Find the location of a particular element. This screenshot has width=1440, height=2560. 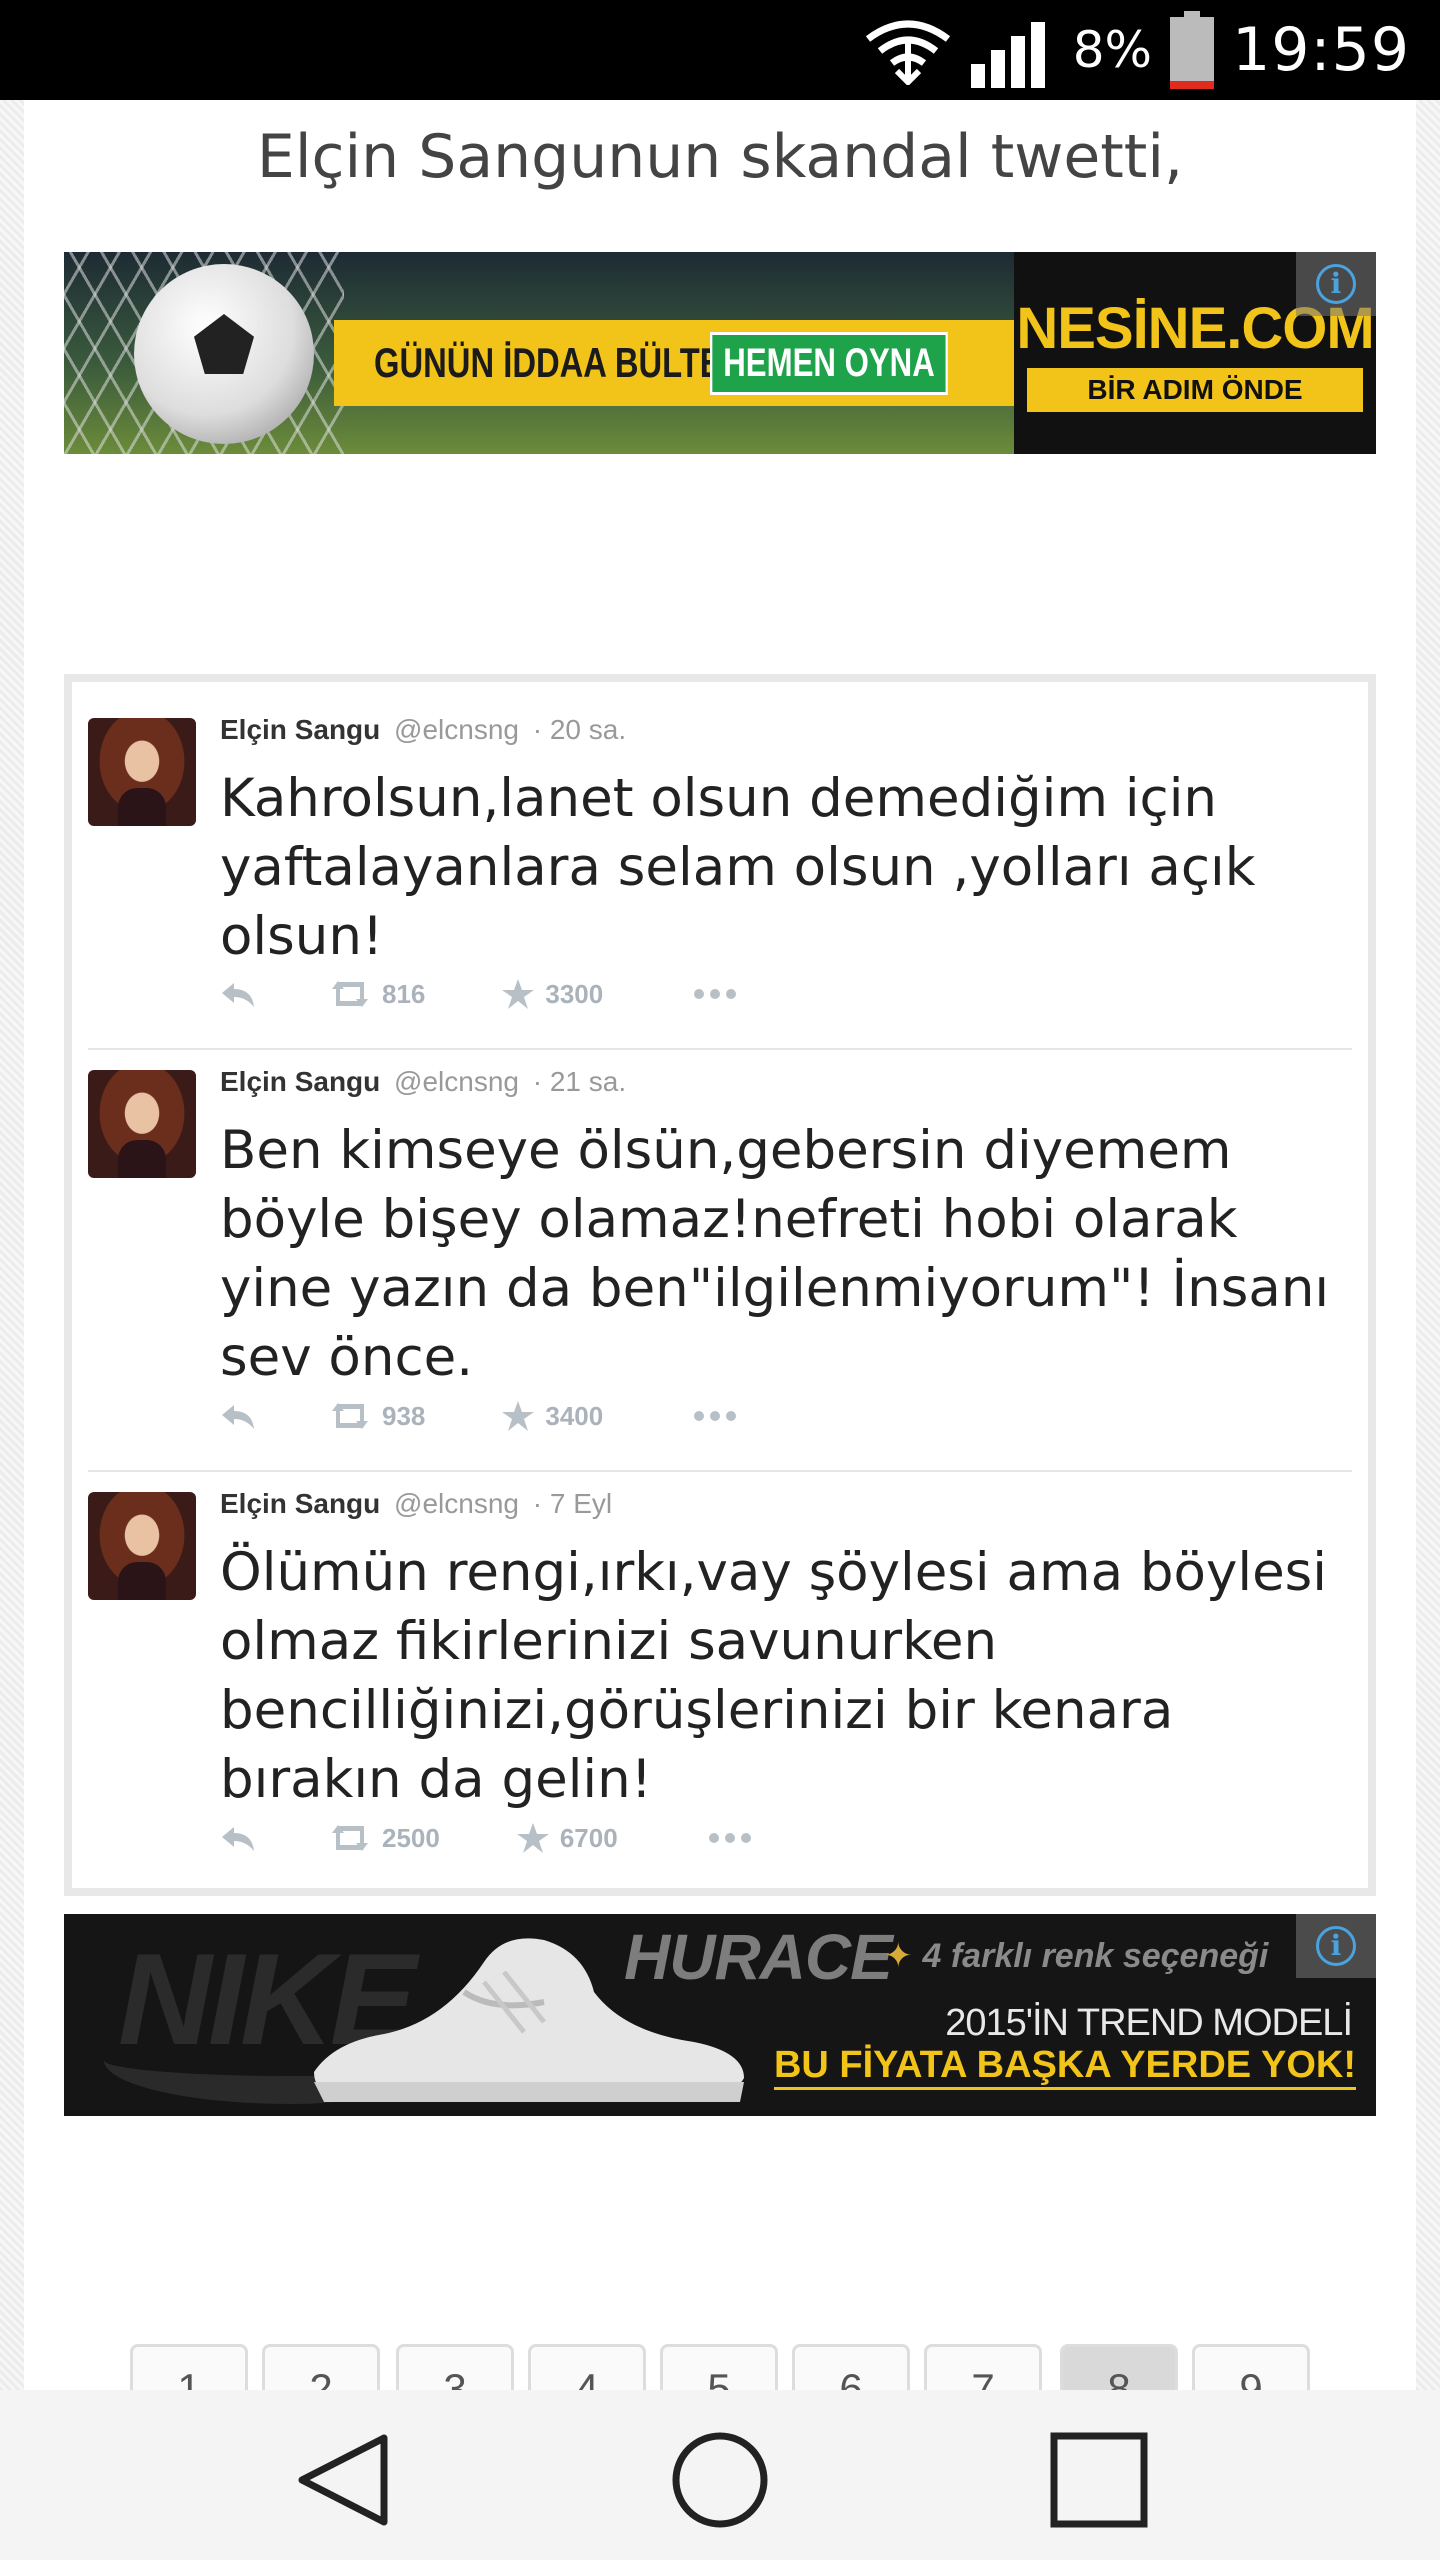

pagination: 1 2 3 4 5 6 7 8 9 is located at coordinates (720, 2367).